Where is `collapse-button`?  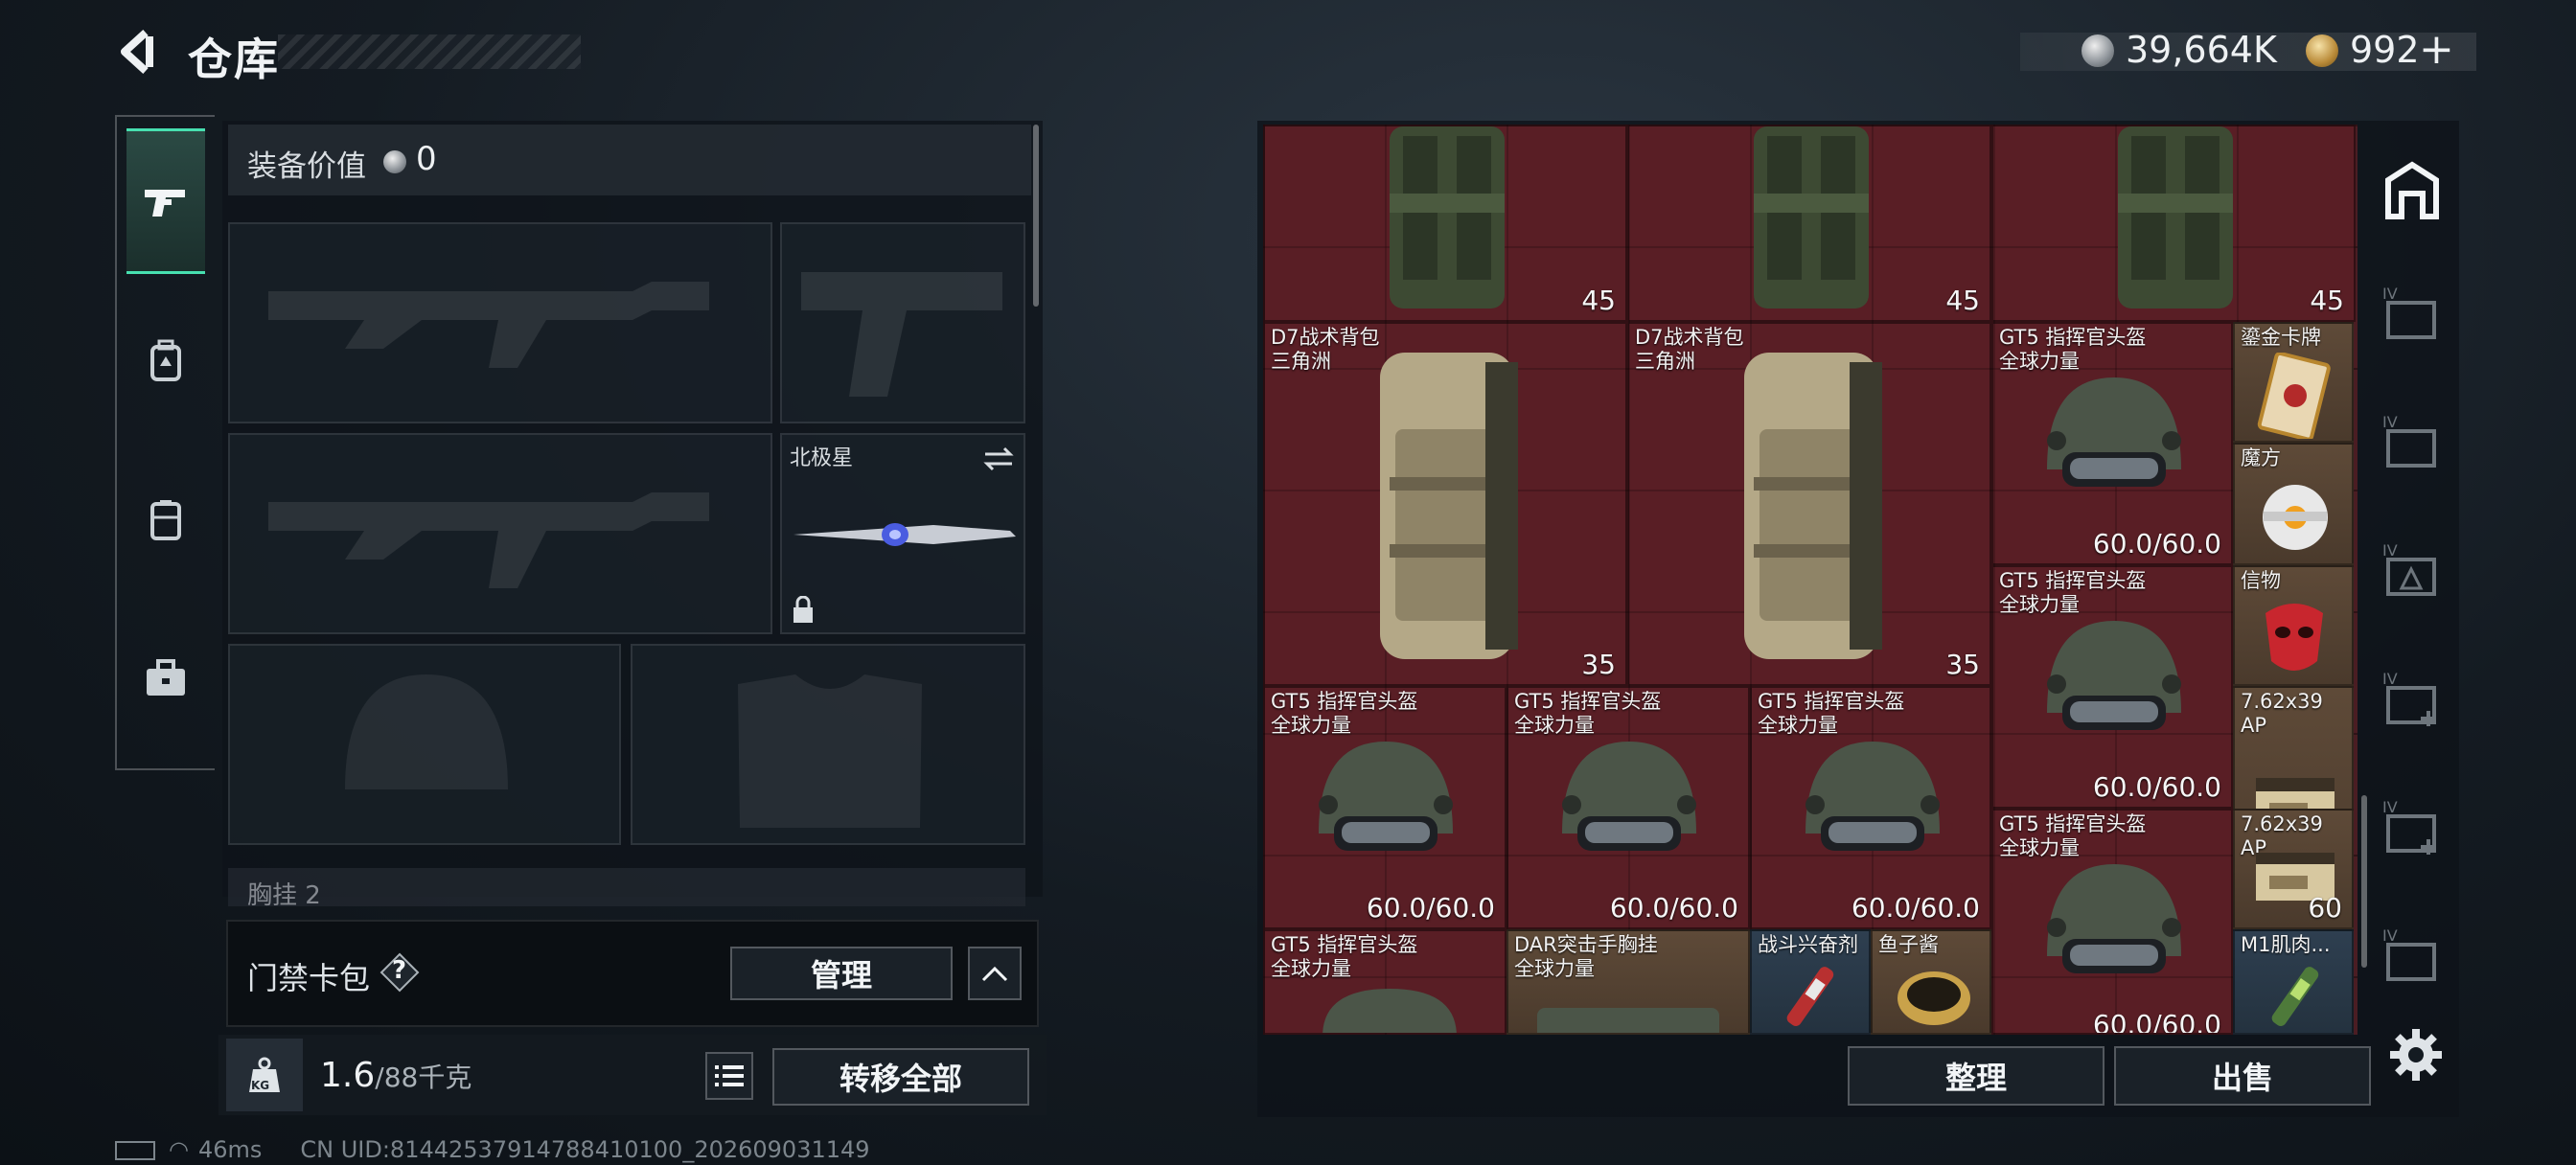
collapse-button is located at coordinates (995, 974).